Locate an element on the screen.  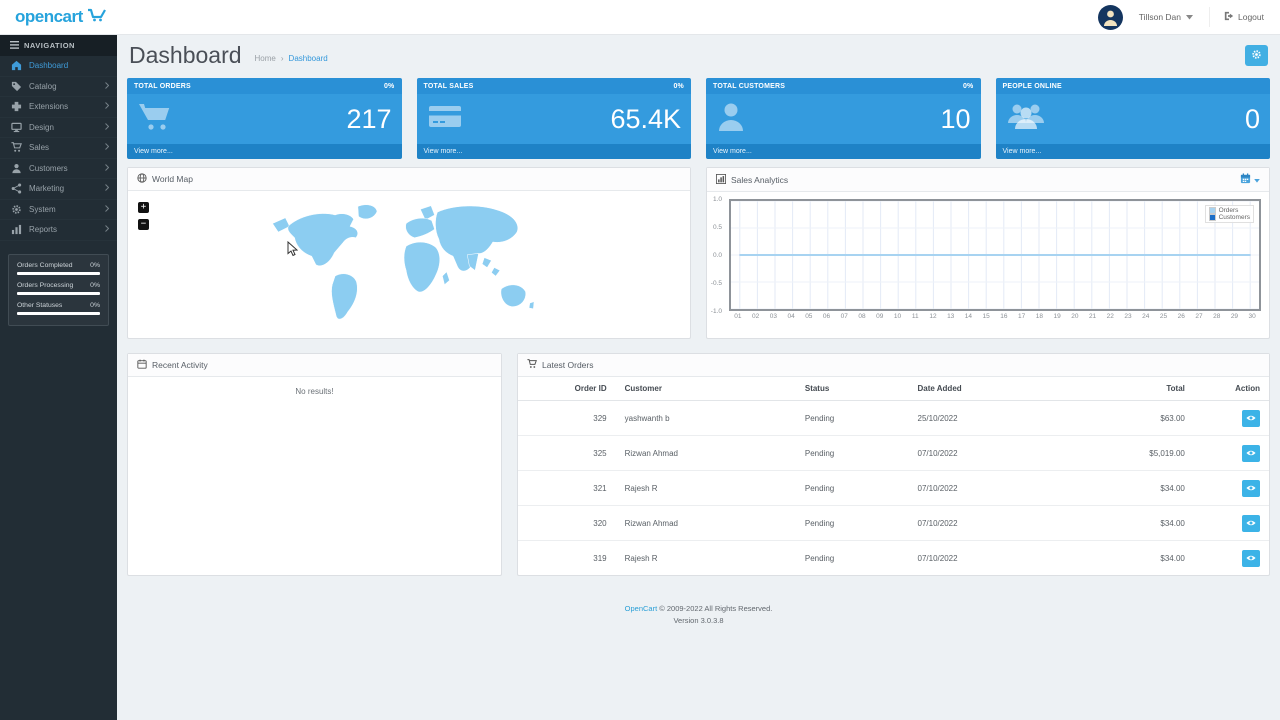
user-menu: Tillson Dan is located at coordinates (1166, 17).